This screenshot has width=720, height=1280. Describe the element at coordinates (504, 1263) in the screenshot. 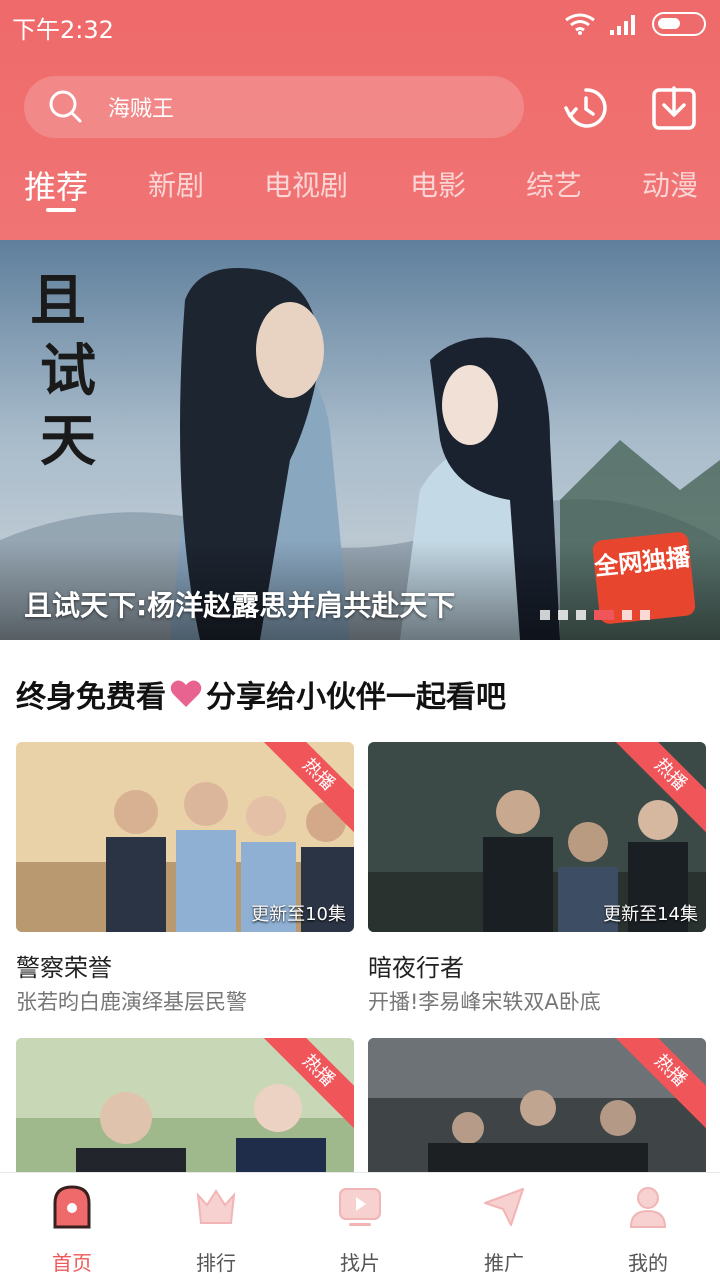

I see `nav-label: 推广` at that location.